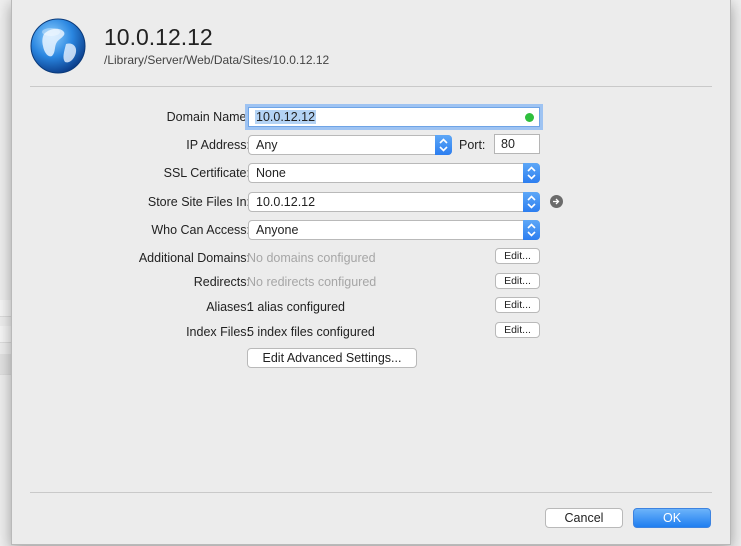 The image size is (741, 546). I want to click on additional-domains-value: No domains configured, so click(311, 258).